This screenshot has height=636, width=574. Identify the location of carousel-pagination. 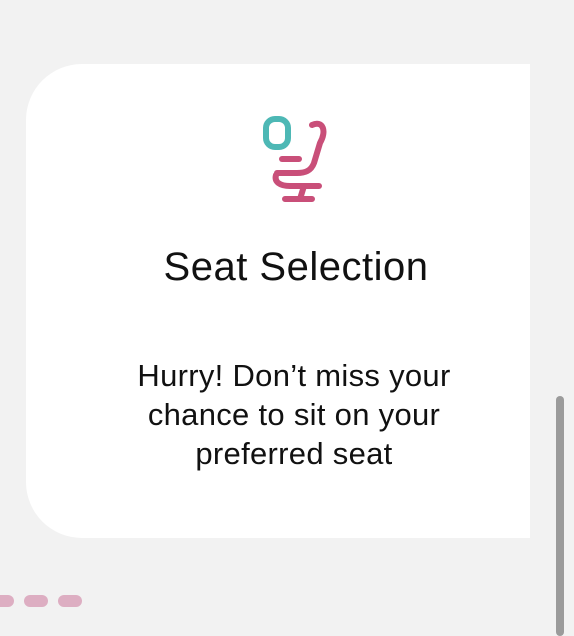
(41, 601).